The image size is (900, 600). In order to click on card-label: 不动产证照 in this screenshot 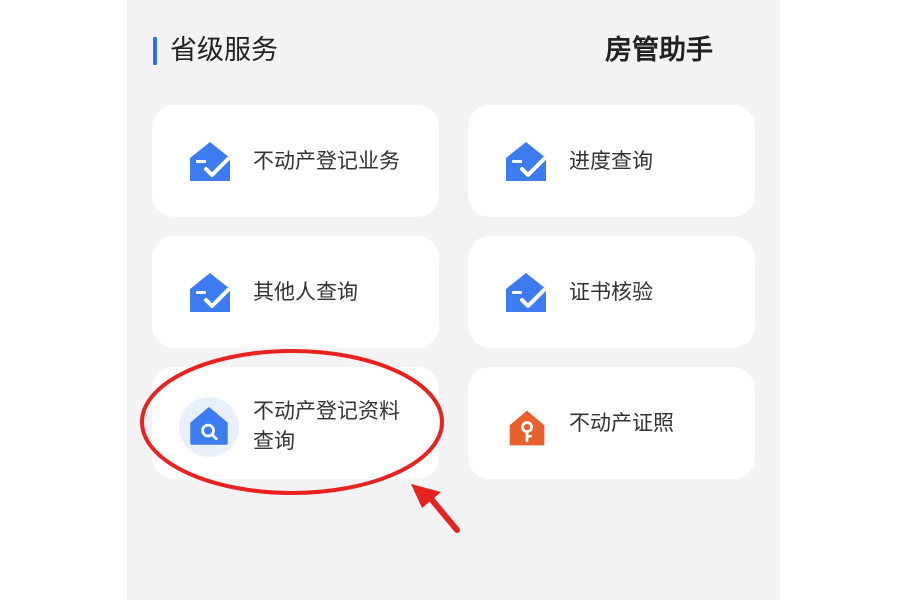, I will do `click(621, 423)`.